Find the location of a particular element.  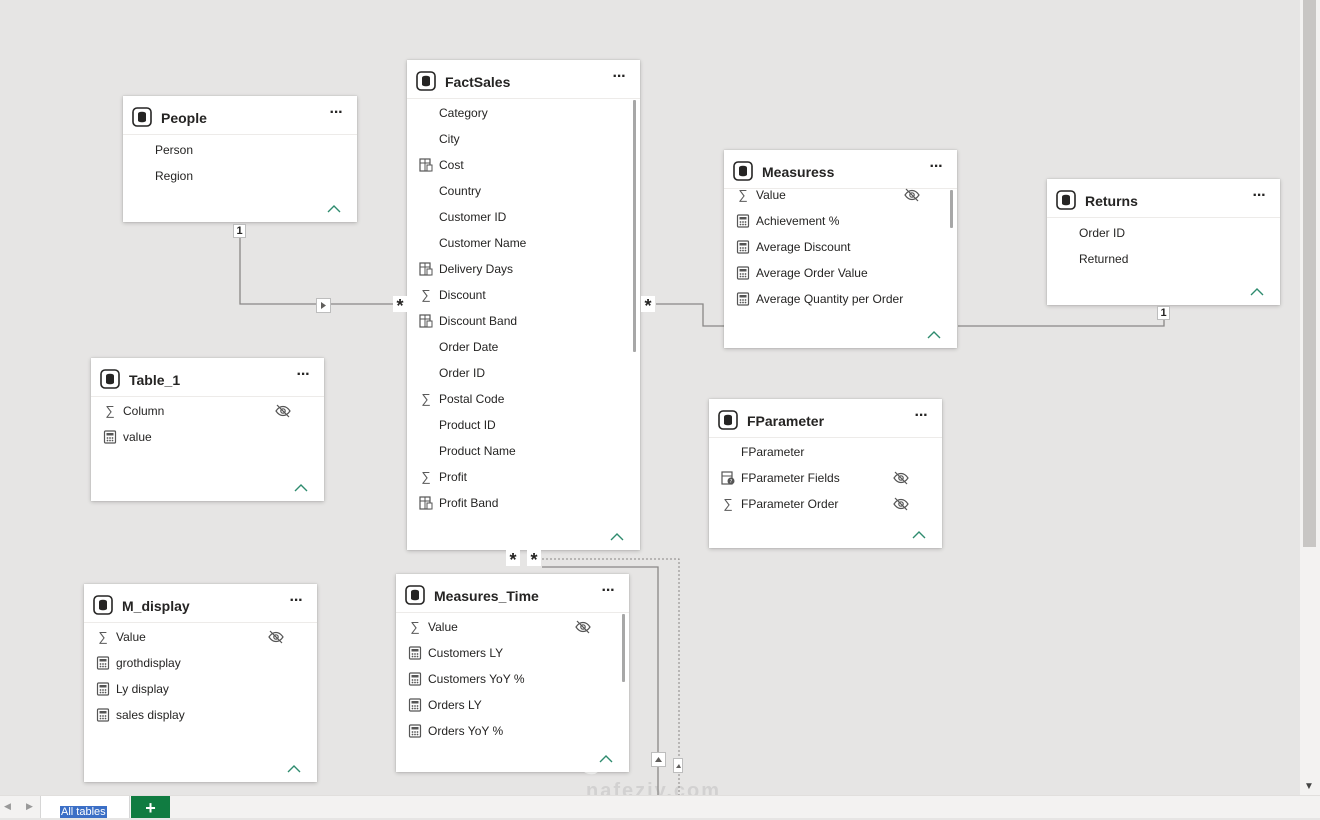

field-row: Category is located at coordinates (516, 114).